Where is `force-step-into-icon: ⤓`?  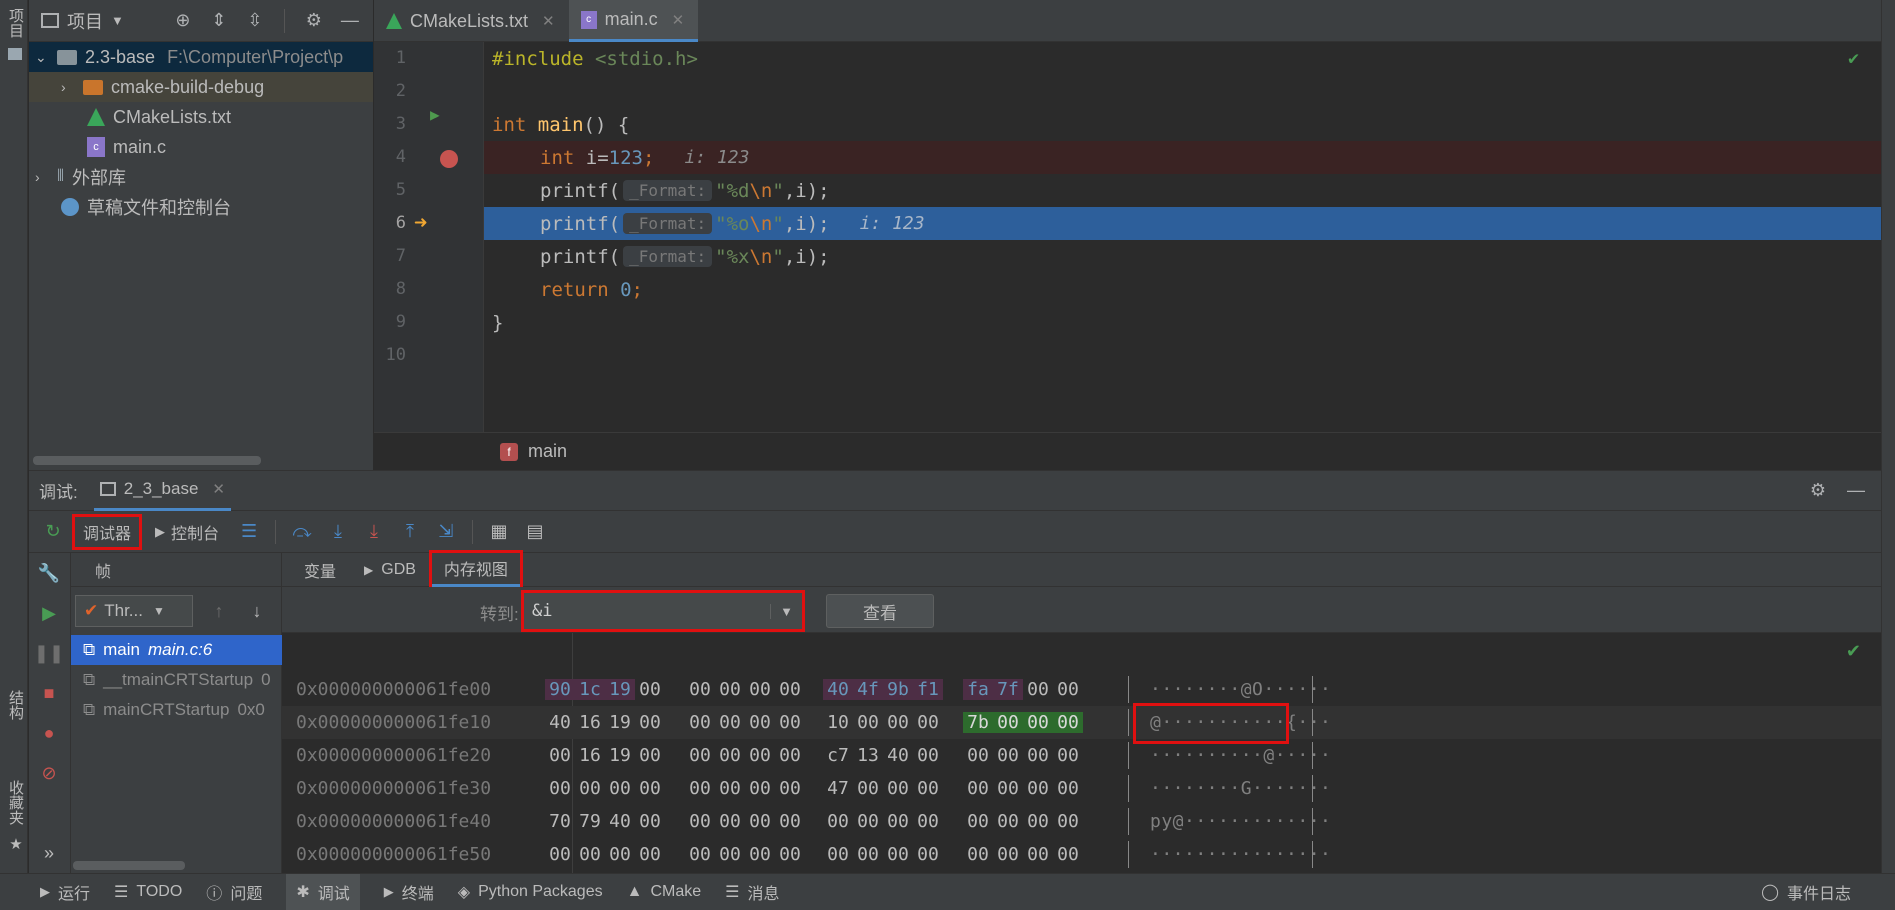
force-step-into-icon: ⤓ is located at coordinates (374, 532).